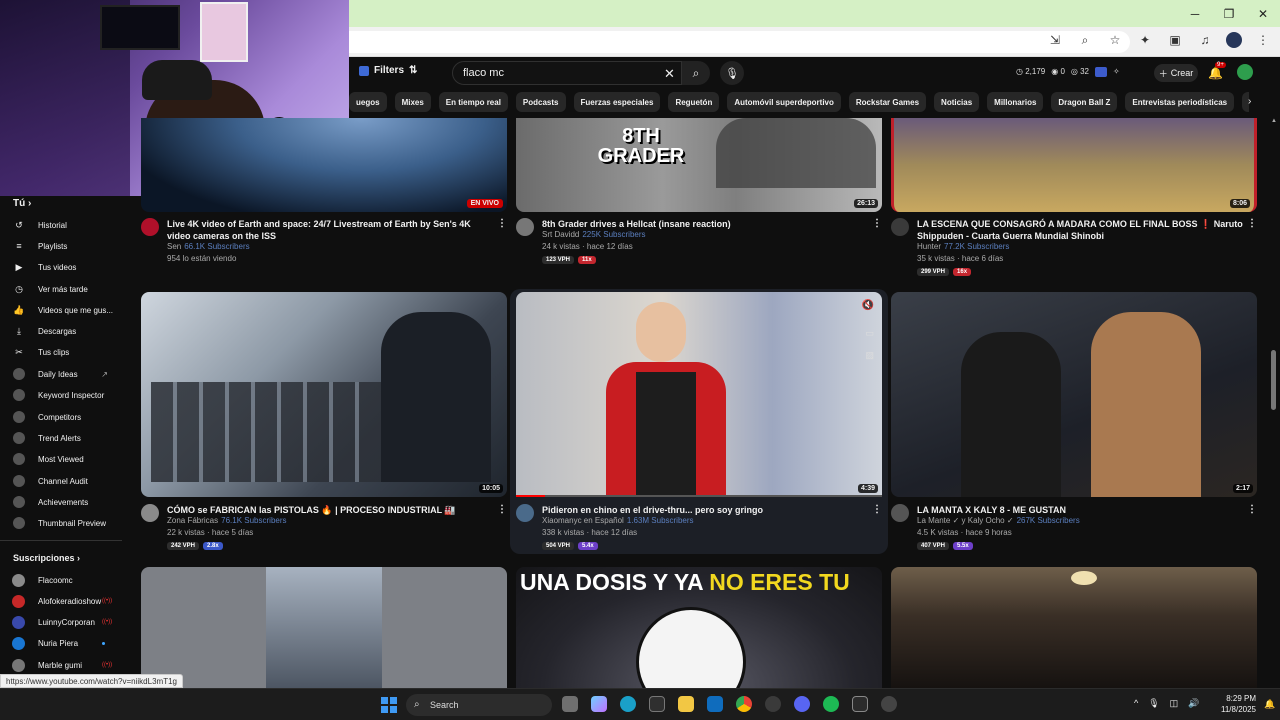 The image size is (1280, 720). Describe the element at coordinates (61, 374) in the screenshot. I see `sidebar-item-7: Daily Ideas ↗` at that location.